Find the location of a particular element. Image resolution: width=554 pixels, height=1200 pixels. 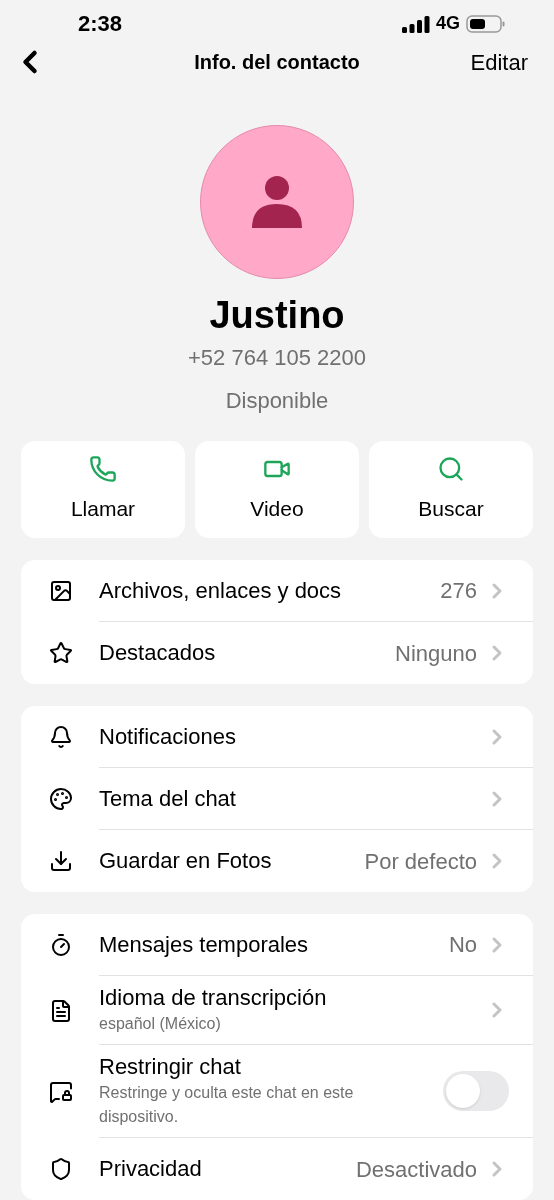

settings-row: Notificaciones is located at coordinates (277, 737).